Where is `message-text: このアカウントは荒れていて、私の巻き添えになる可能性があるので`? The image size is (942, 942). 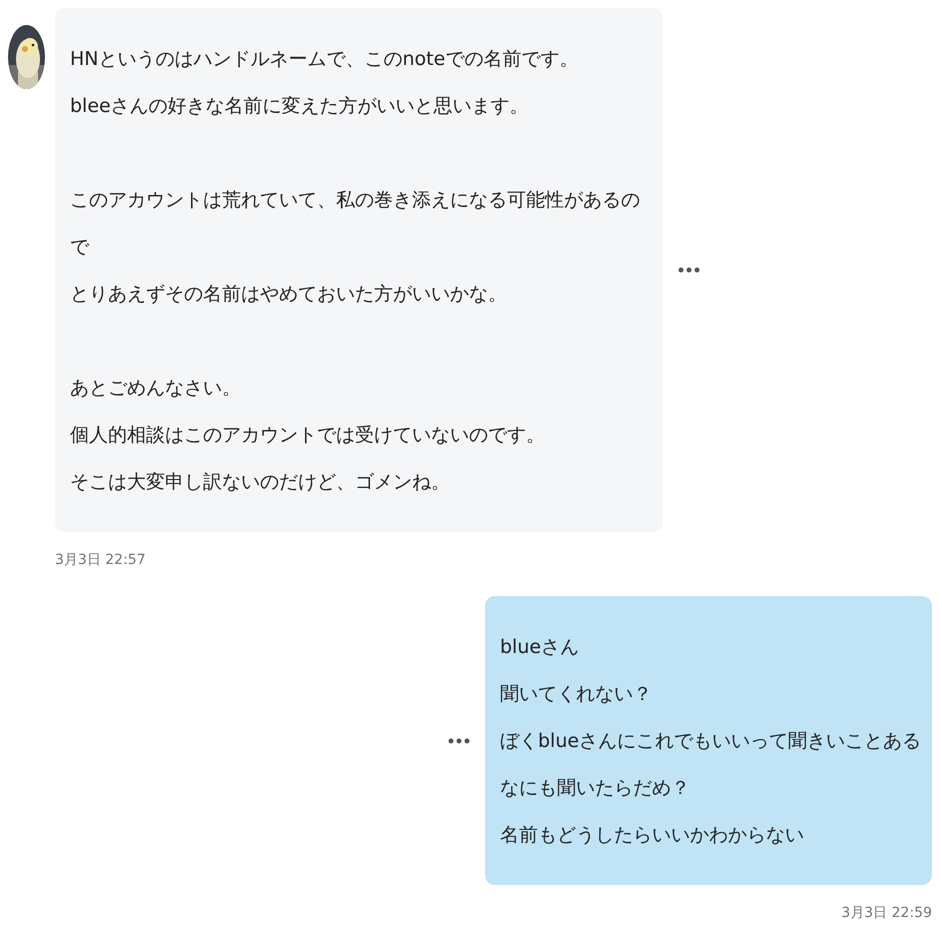 message-text: このアカウントは荒れていて、私の巻き添えになる可能性があるので is located at coordinates (355, 224).